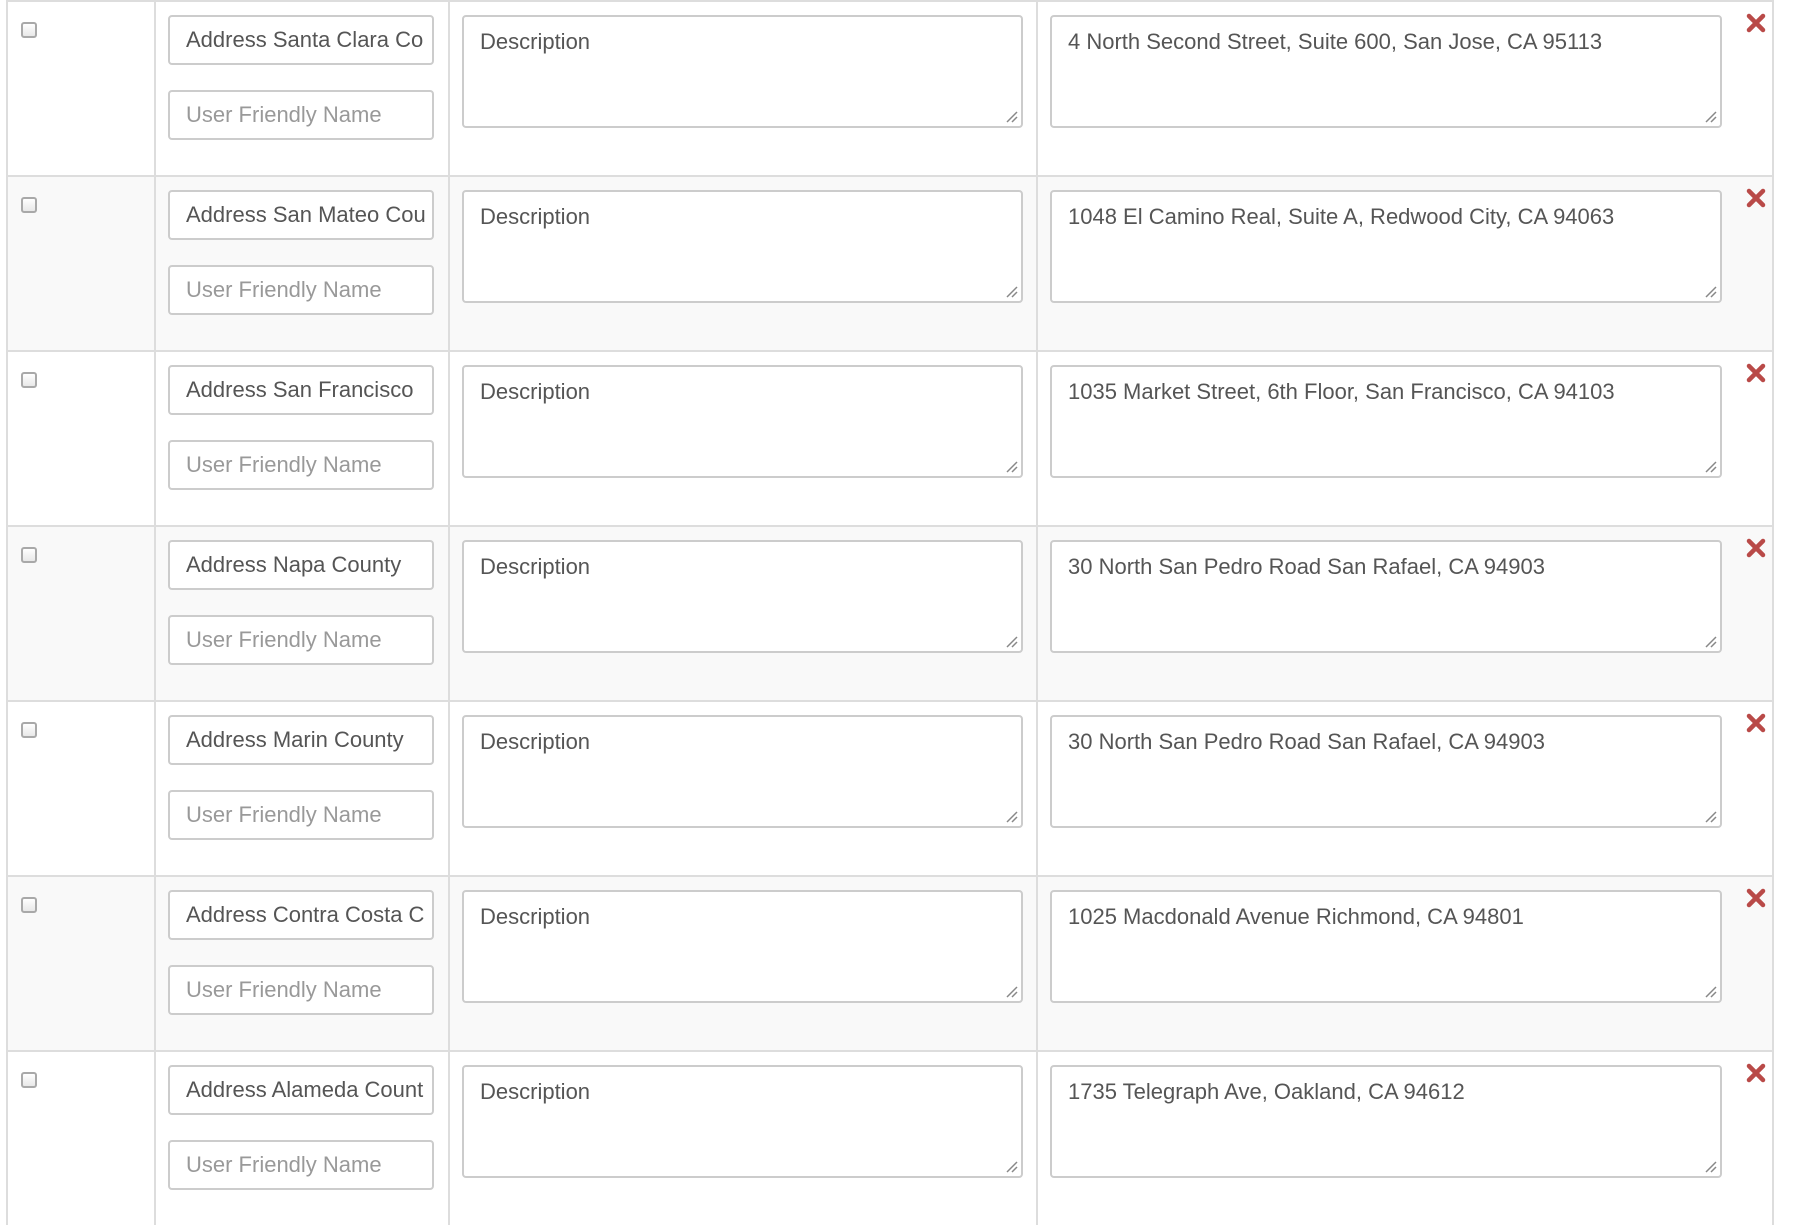  What do you see at coordinates (301, 1090) in the screenshot?
I see `name-input: Address Alameda Count` at bounding box center [301, 1090].